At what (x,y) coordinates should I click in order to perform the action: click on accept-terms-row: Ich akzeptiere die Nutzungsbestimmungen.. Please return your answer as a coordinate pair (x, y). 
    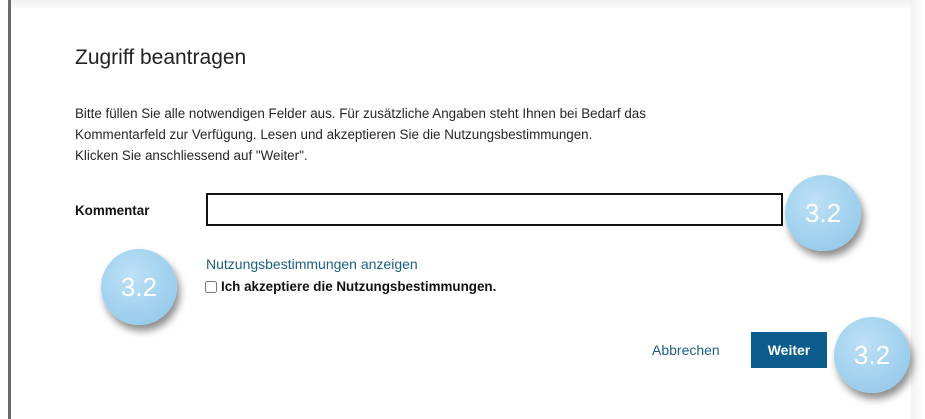
    Looking at the image, I should click on (350, 286).